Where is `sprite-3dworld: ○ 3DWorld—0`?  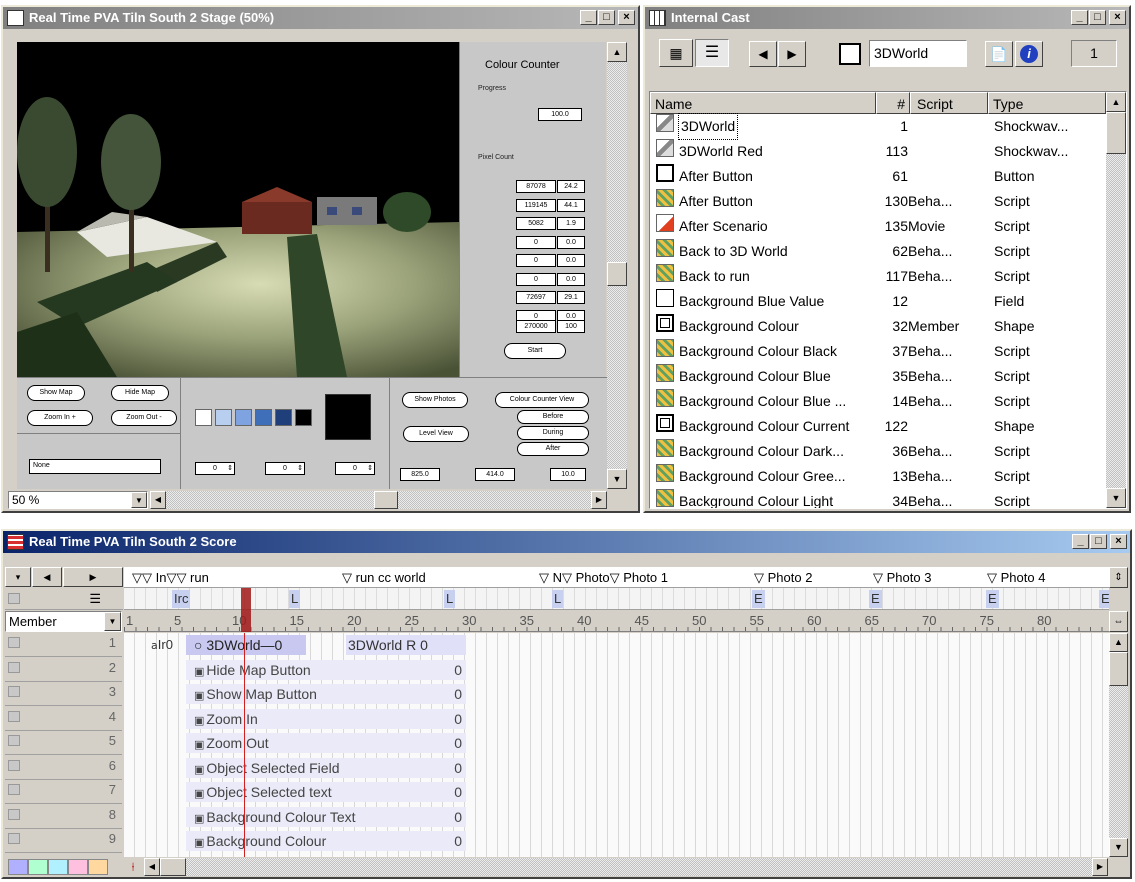 sprite-3dworld: ○ 3DWorld—0 is located at coordinates (246, 645).